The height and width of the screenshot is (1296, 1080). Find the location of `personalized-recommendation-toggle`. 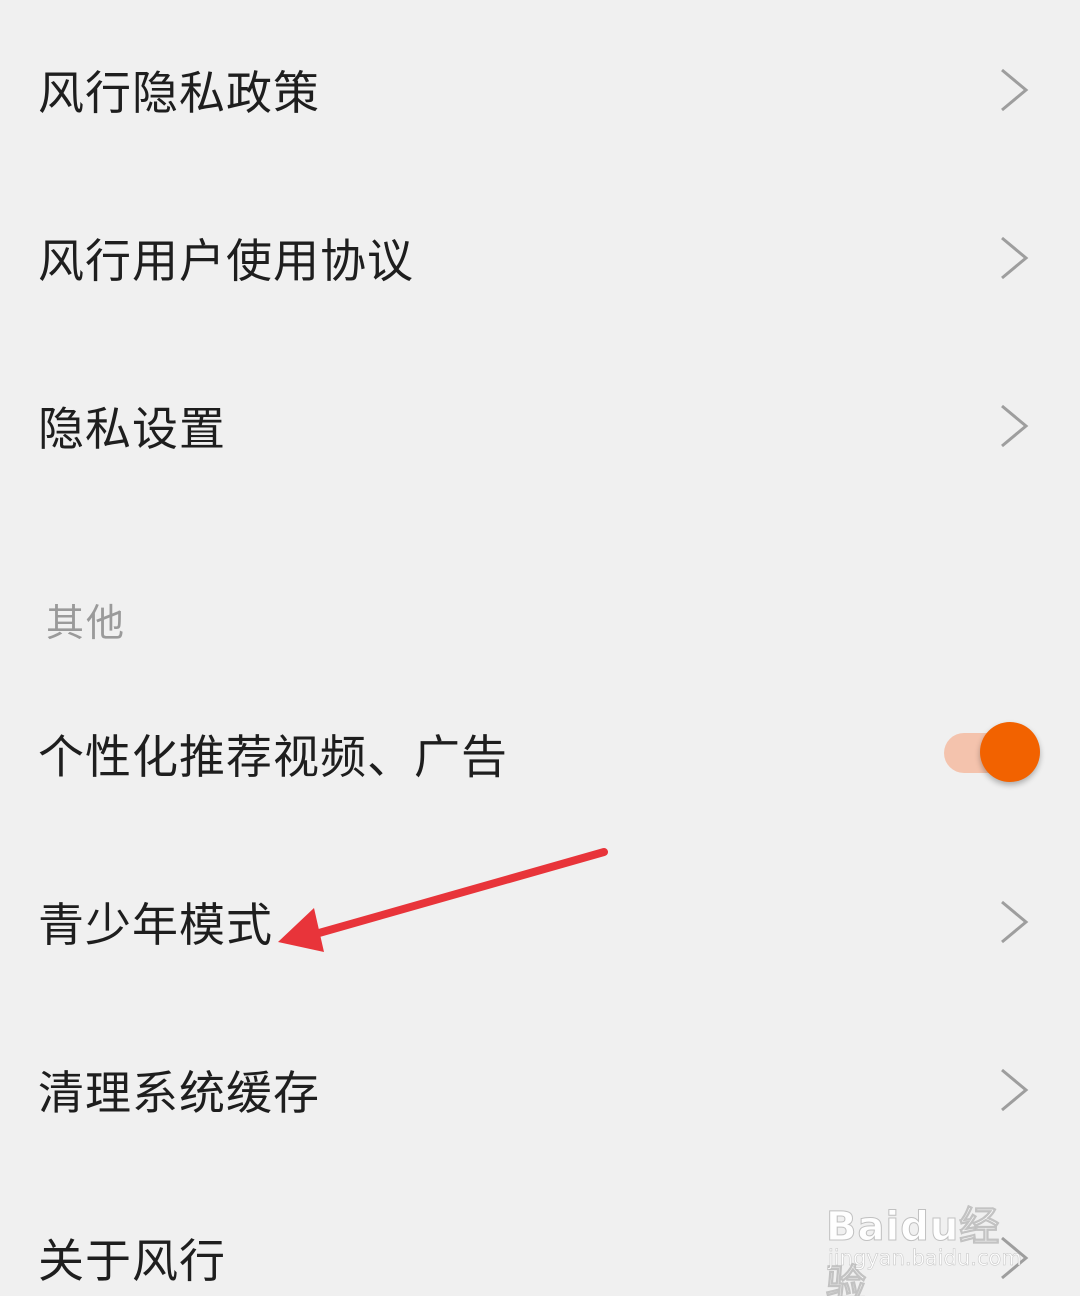

personalized-recommendation-toggle is located at coordinates (992, 752).